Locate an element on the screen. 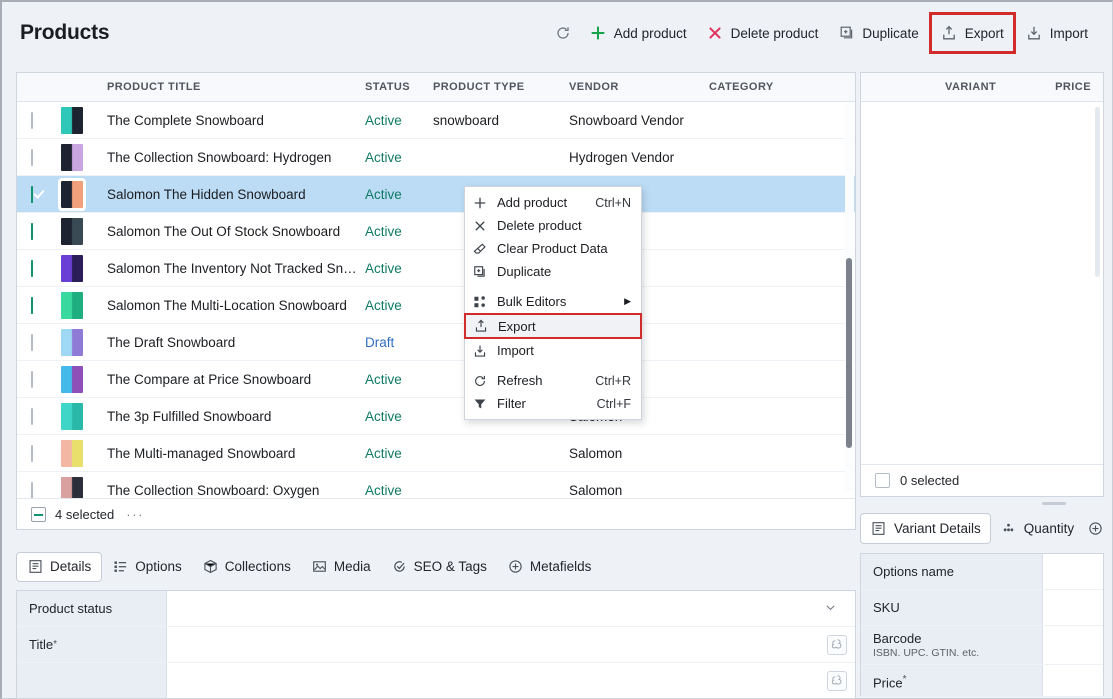  table-row: The Draft Snowboard Draft is located at coordinates (436, 342).